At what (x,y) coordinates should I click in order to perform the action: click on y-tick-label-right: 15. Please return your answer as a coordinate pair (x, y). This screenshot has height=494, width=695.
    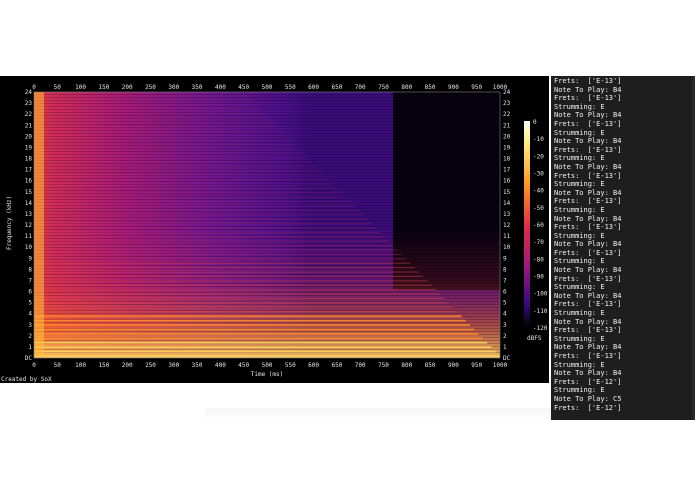
    Looking at the image, I should click on (507, 192).